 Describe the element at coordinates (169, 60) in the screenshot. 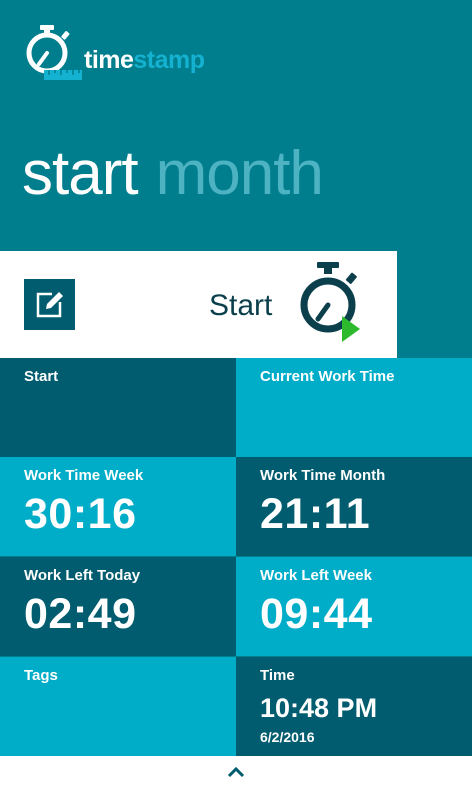

I see `app-name-stamp: stamp` at that location.